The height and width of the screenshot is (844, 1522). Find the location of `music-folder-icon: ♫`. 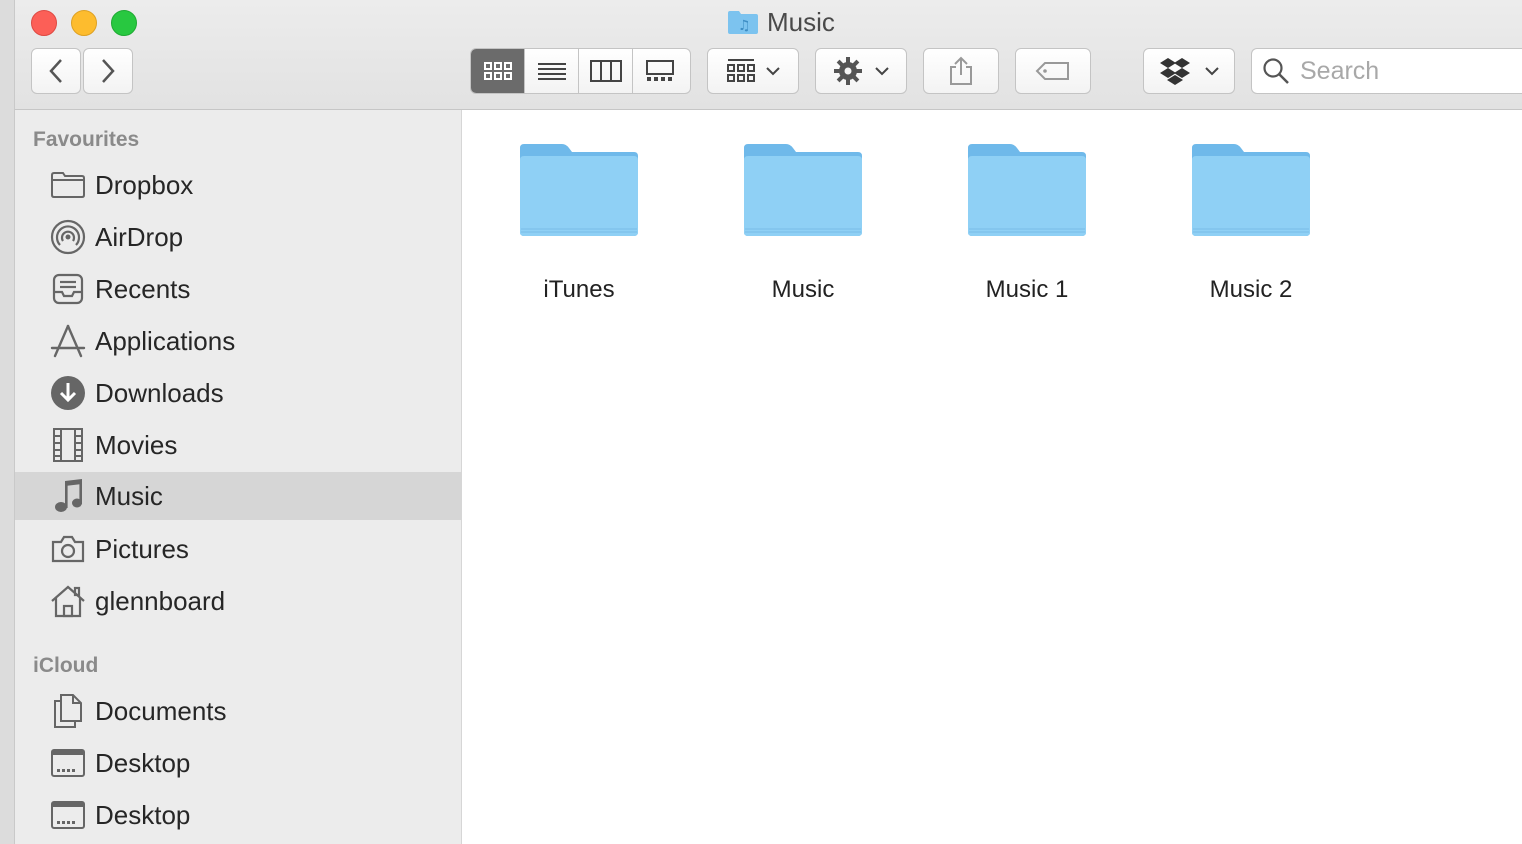

music-folder-icon: ♫ is located at coordinates (743, 22).